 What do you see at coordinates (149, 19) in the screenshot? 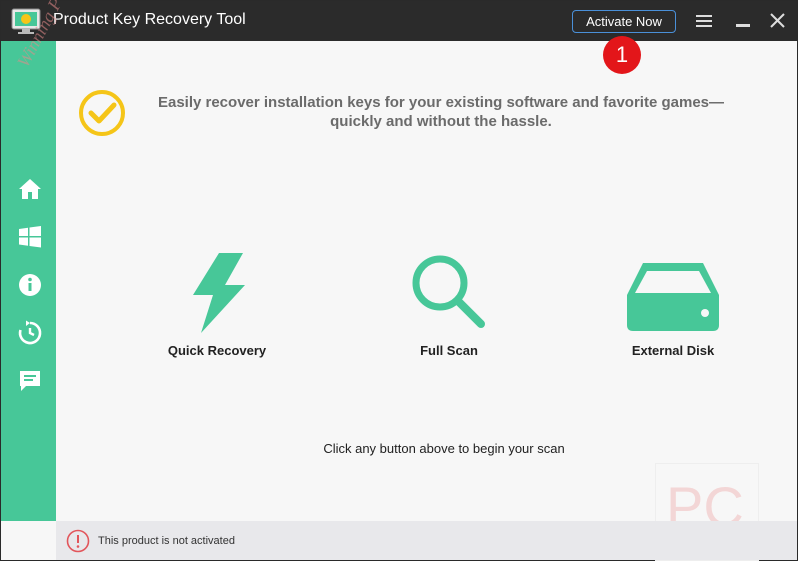
I see `app-title: Product Key Recovery Tool` at bounding box center [149, 19].